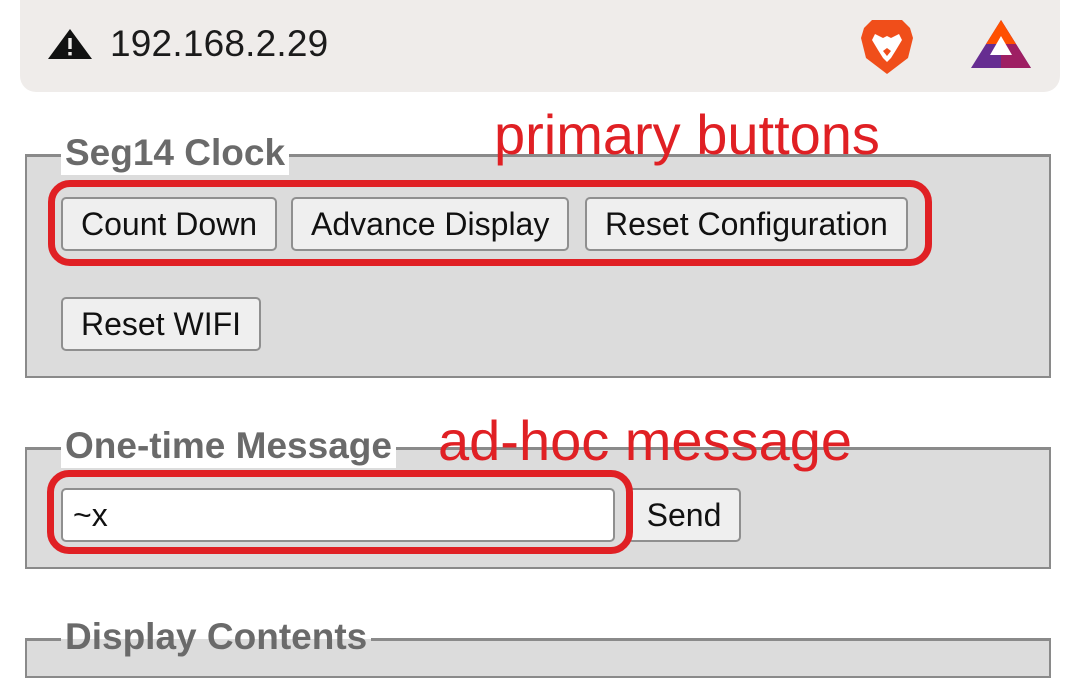 The image size is (1080, 678). I want to click on message-legend: One-time Message, so click(228, 446).